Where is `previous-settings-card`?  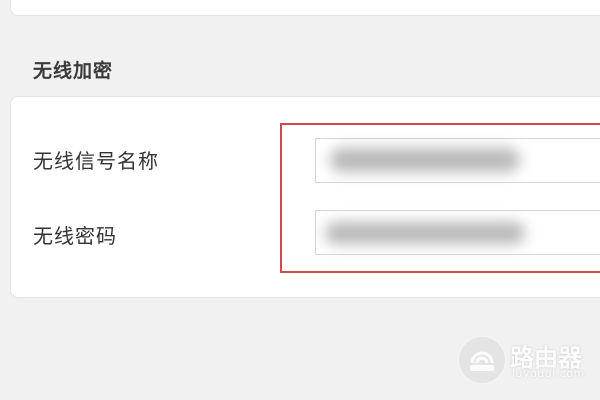 previous-settings-card is located at coordinates (305, 8).